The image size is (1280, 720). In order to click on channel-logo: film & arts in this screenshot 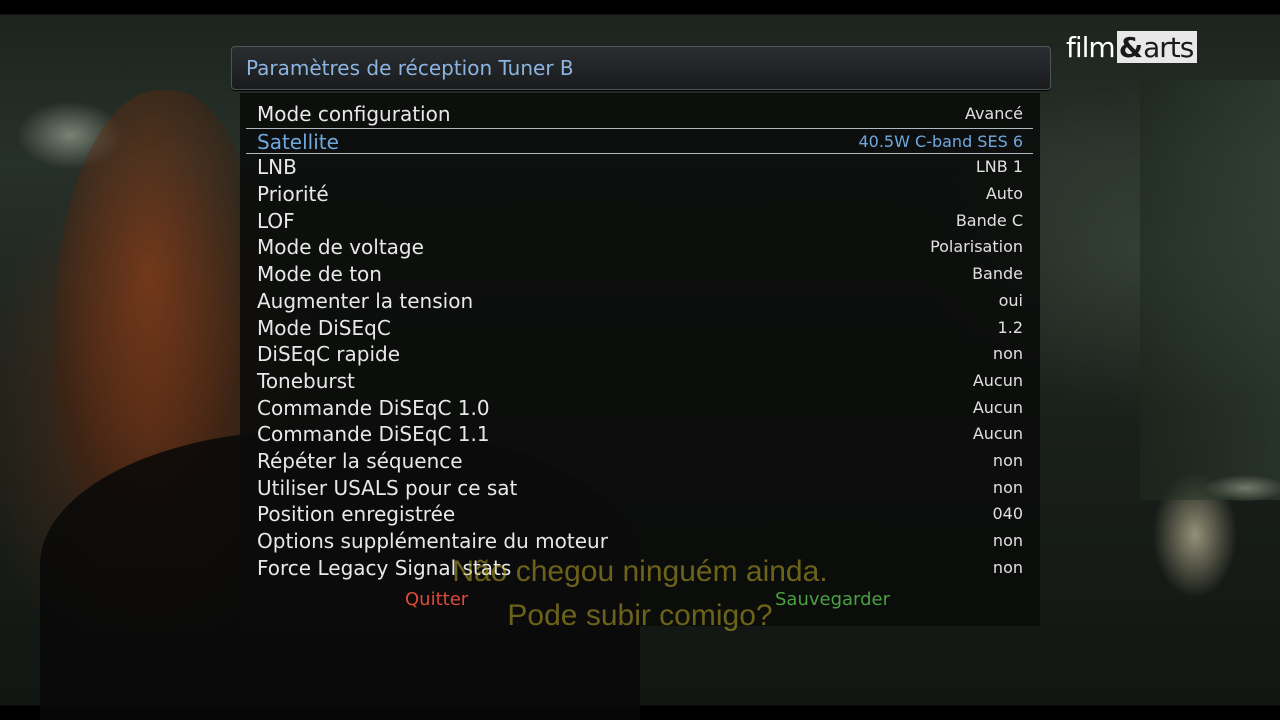, I will do `click(1132, 47)`.